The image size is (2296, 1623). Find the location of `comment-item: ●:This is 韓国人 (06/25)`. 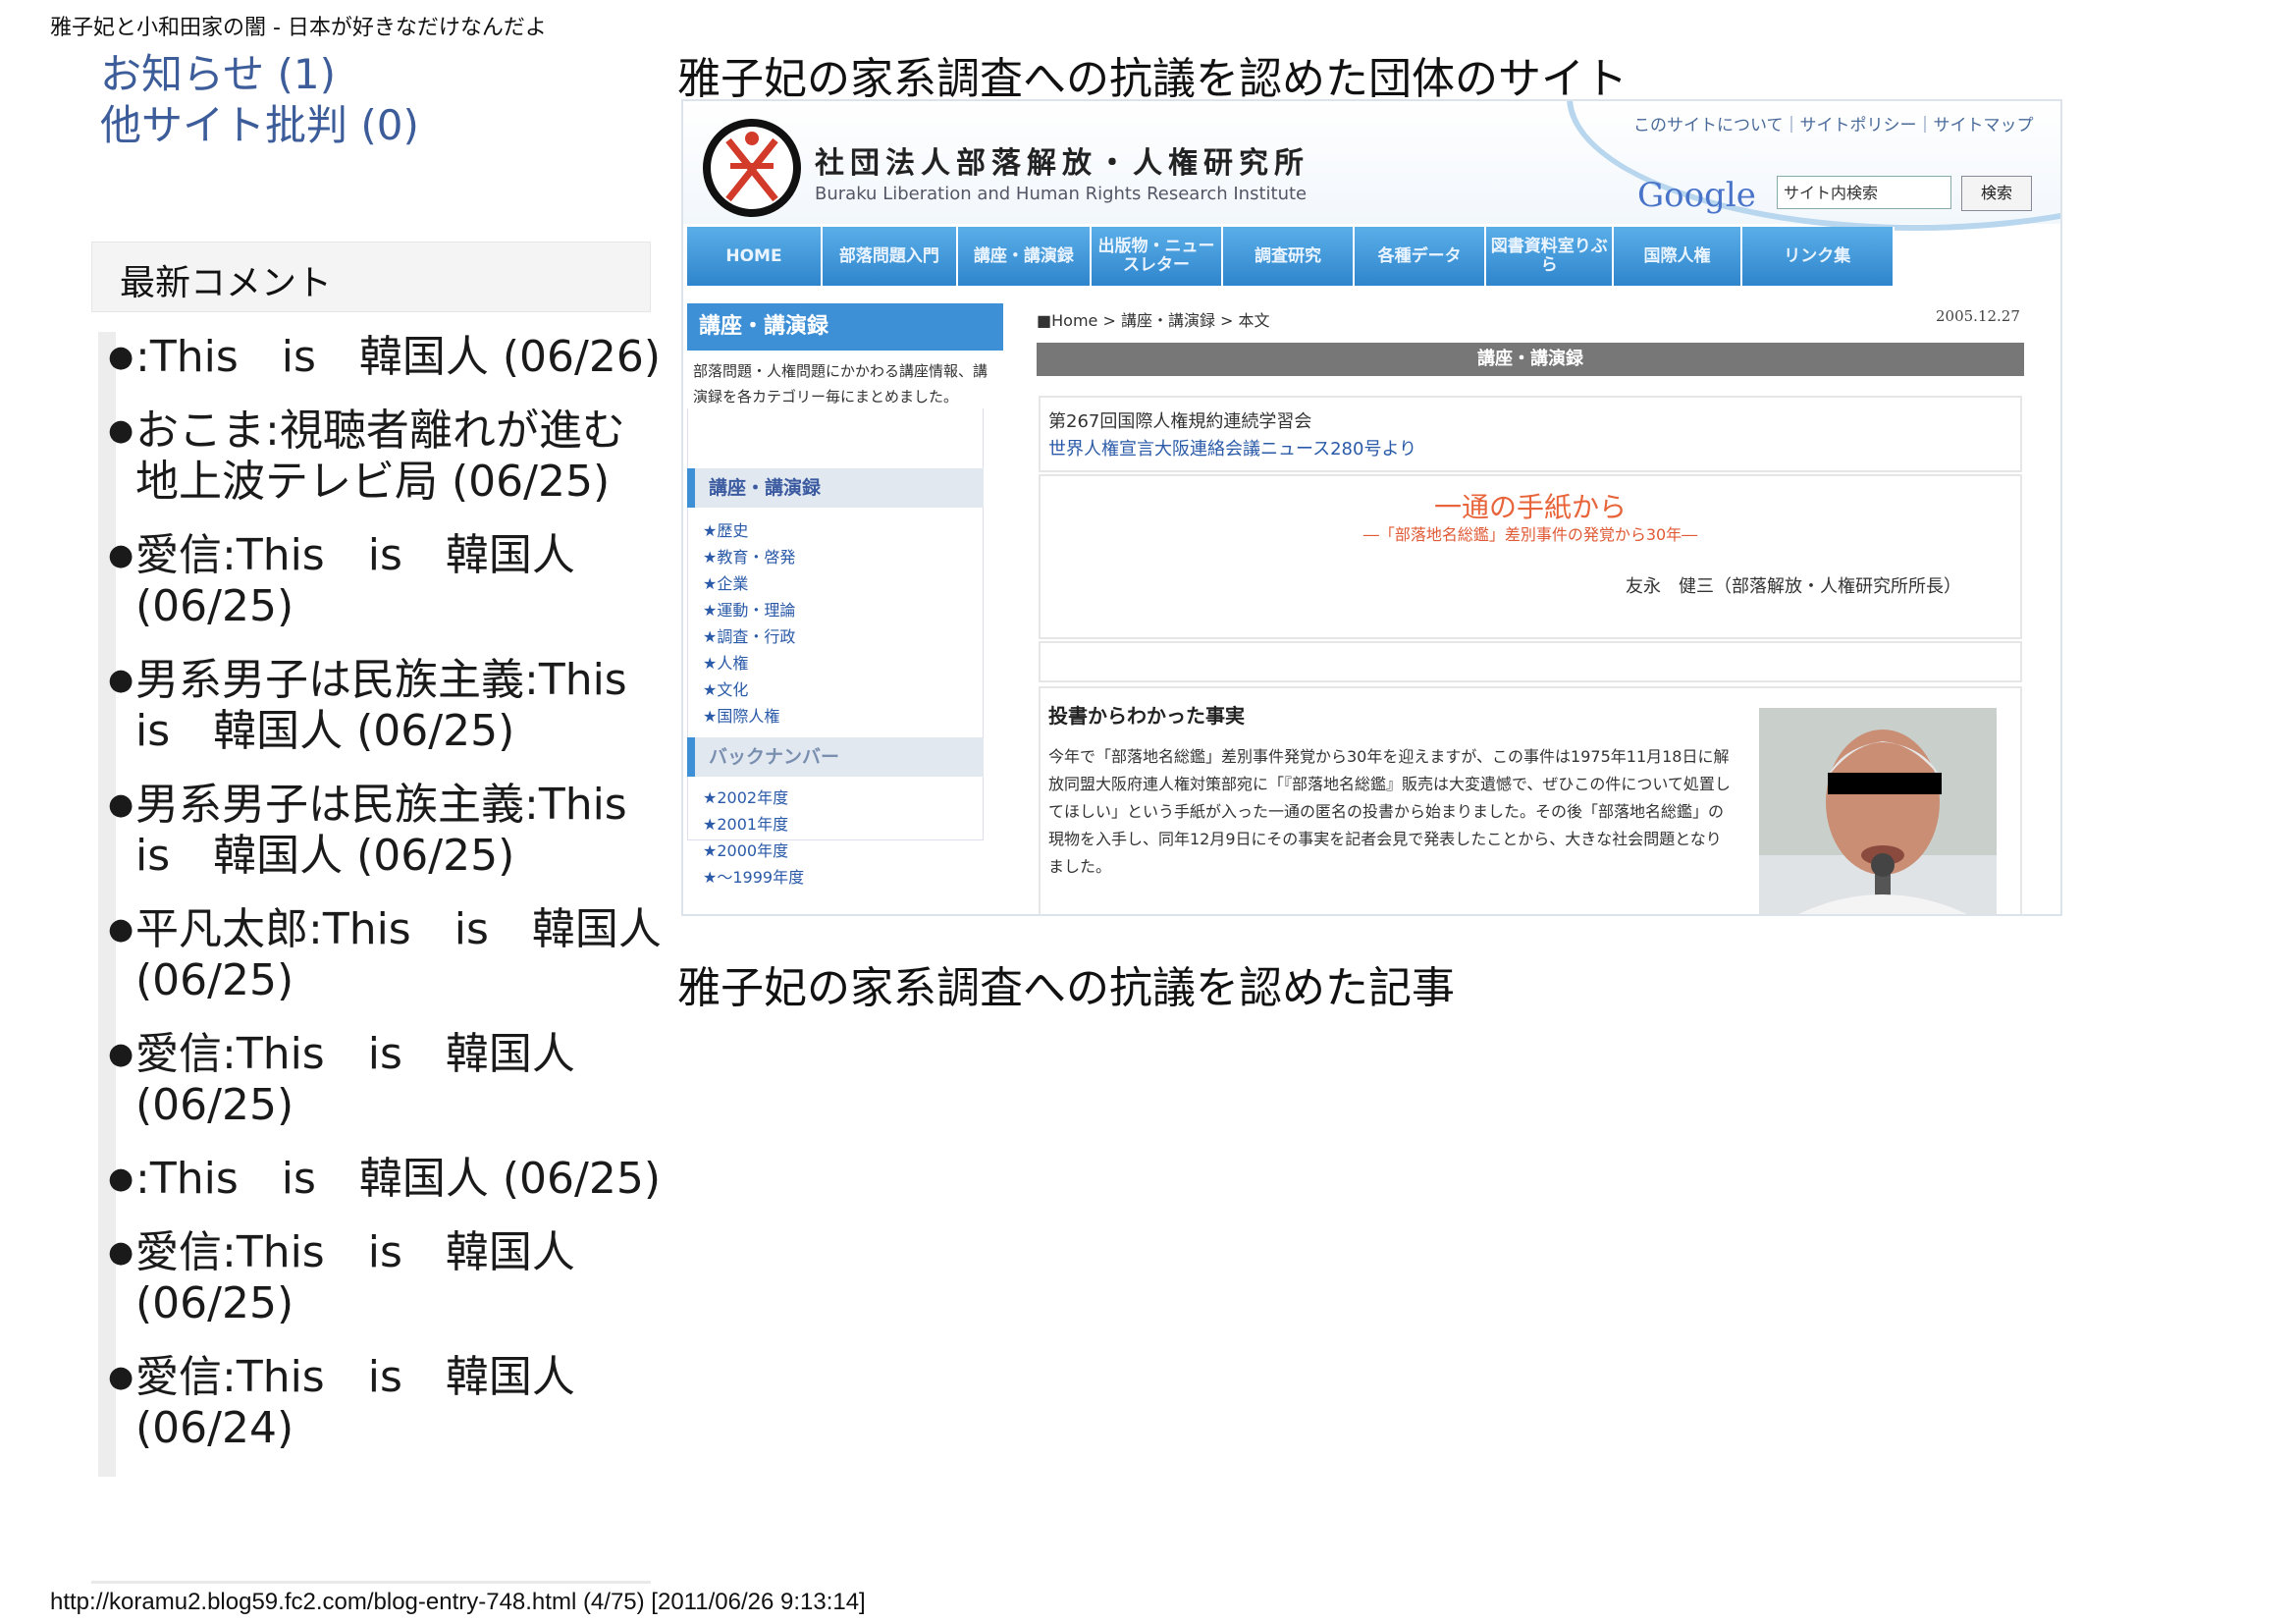

comment-item: ●:This is 韓国人 (06/25) is located at coordinates (387, 1179).